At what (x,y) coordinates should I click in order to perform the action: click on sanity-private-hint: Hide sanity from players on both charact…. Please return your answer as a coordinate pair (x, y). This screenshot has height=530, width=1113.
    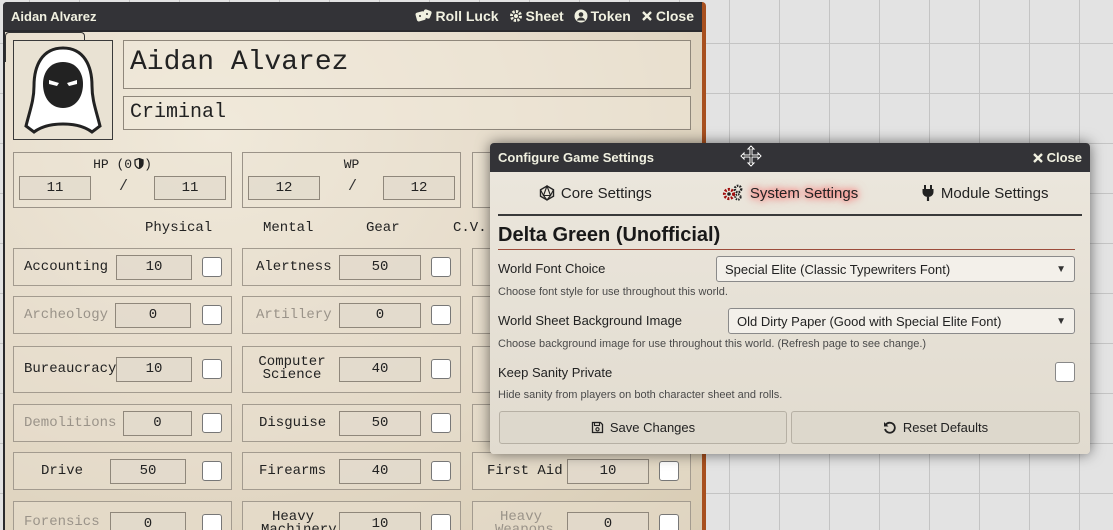
    Looking at the image, I should click on (640, 395).